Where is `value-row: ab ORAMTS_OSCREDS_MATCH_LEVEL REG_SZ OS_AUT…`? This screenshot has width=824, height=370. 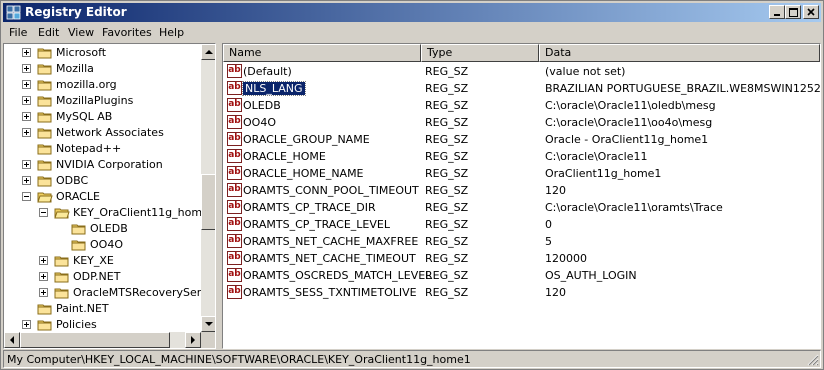
value-row: ab ORAMTS_OSCREDS_MATCH_LEVEL REG_SZ OS_AUT… is located at coordinates (521, 275).